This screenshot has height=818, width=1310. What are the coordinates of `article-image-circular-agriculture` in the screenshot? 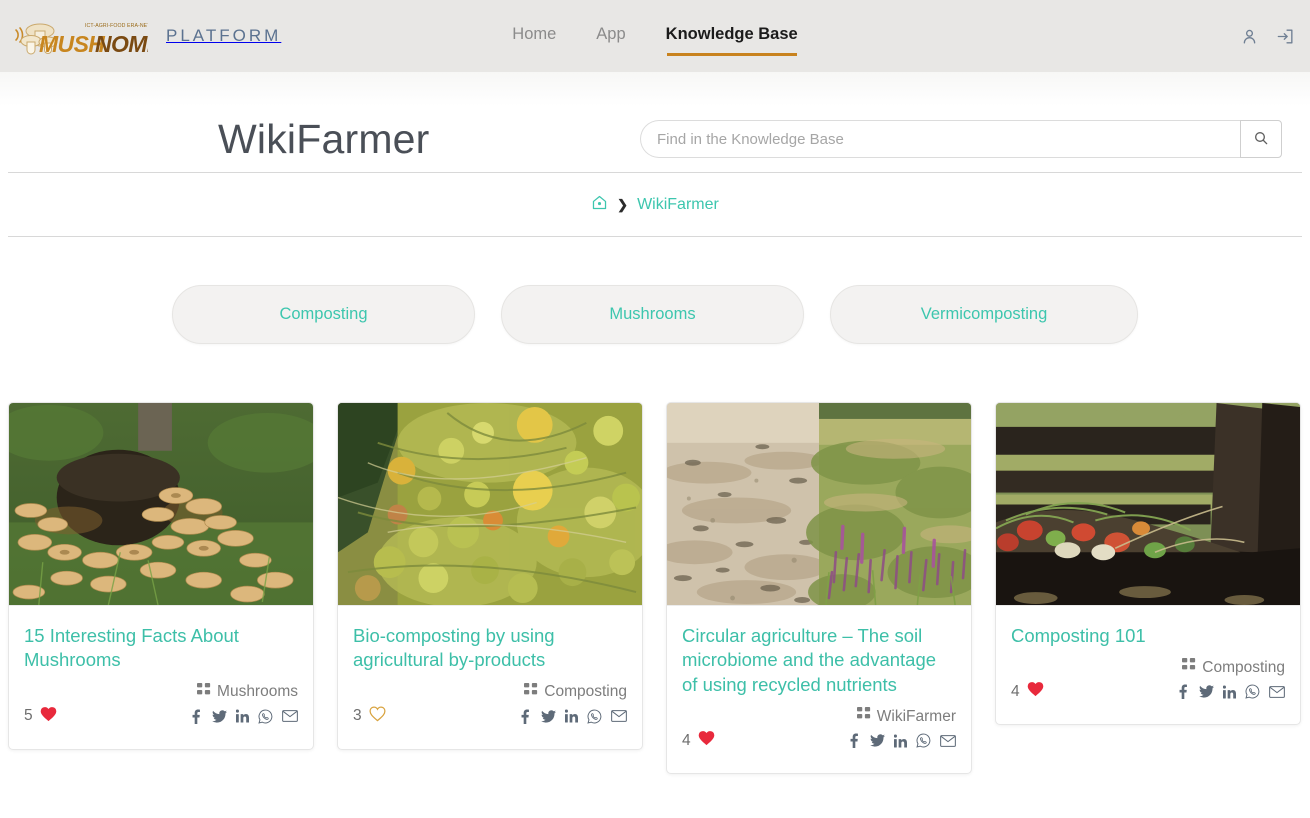 It's located at (819, 504).